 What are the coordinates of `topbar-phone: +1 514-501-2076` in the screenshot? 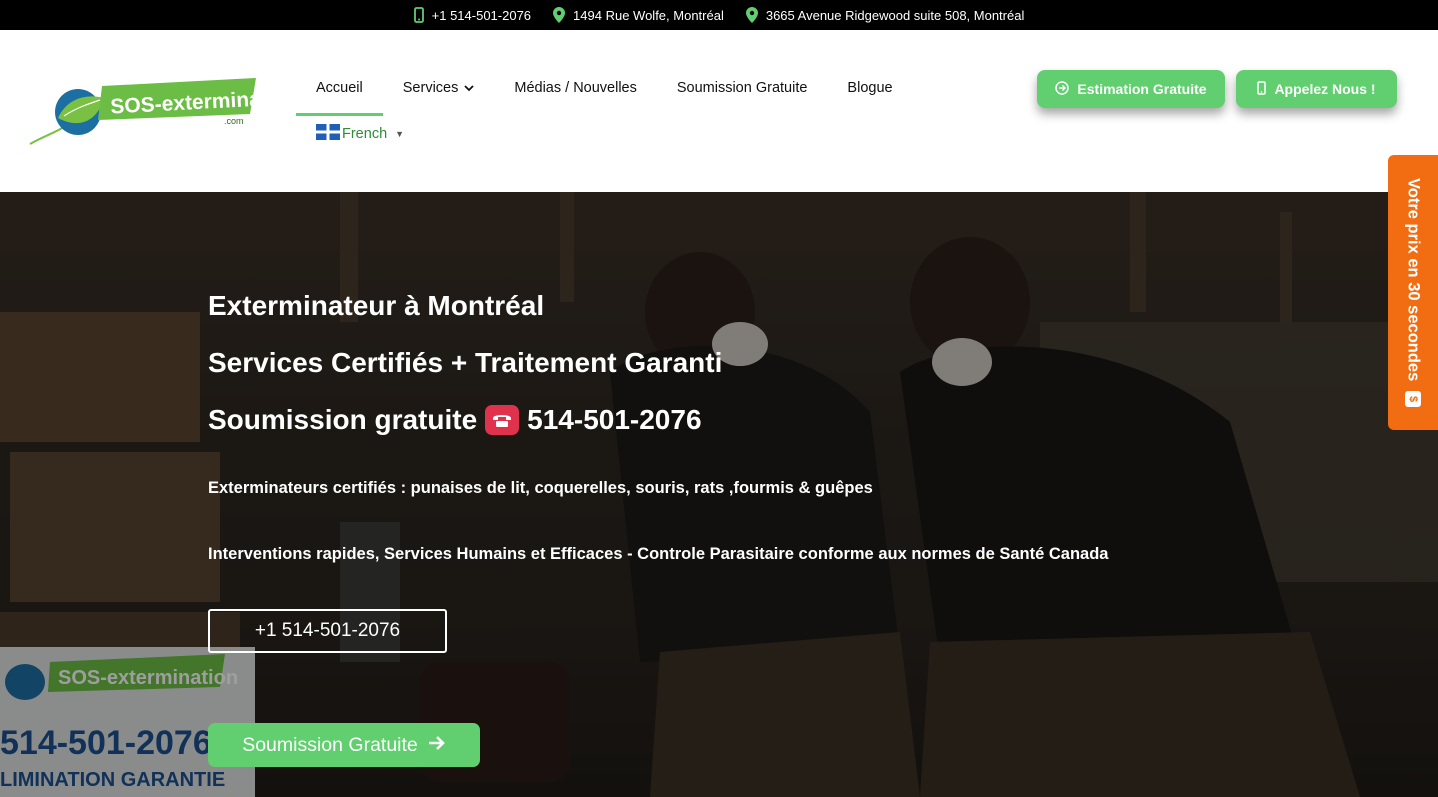 It's located at (472, 15).